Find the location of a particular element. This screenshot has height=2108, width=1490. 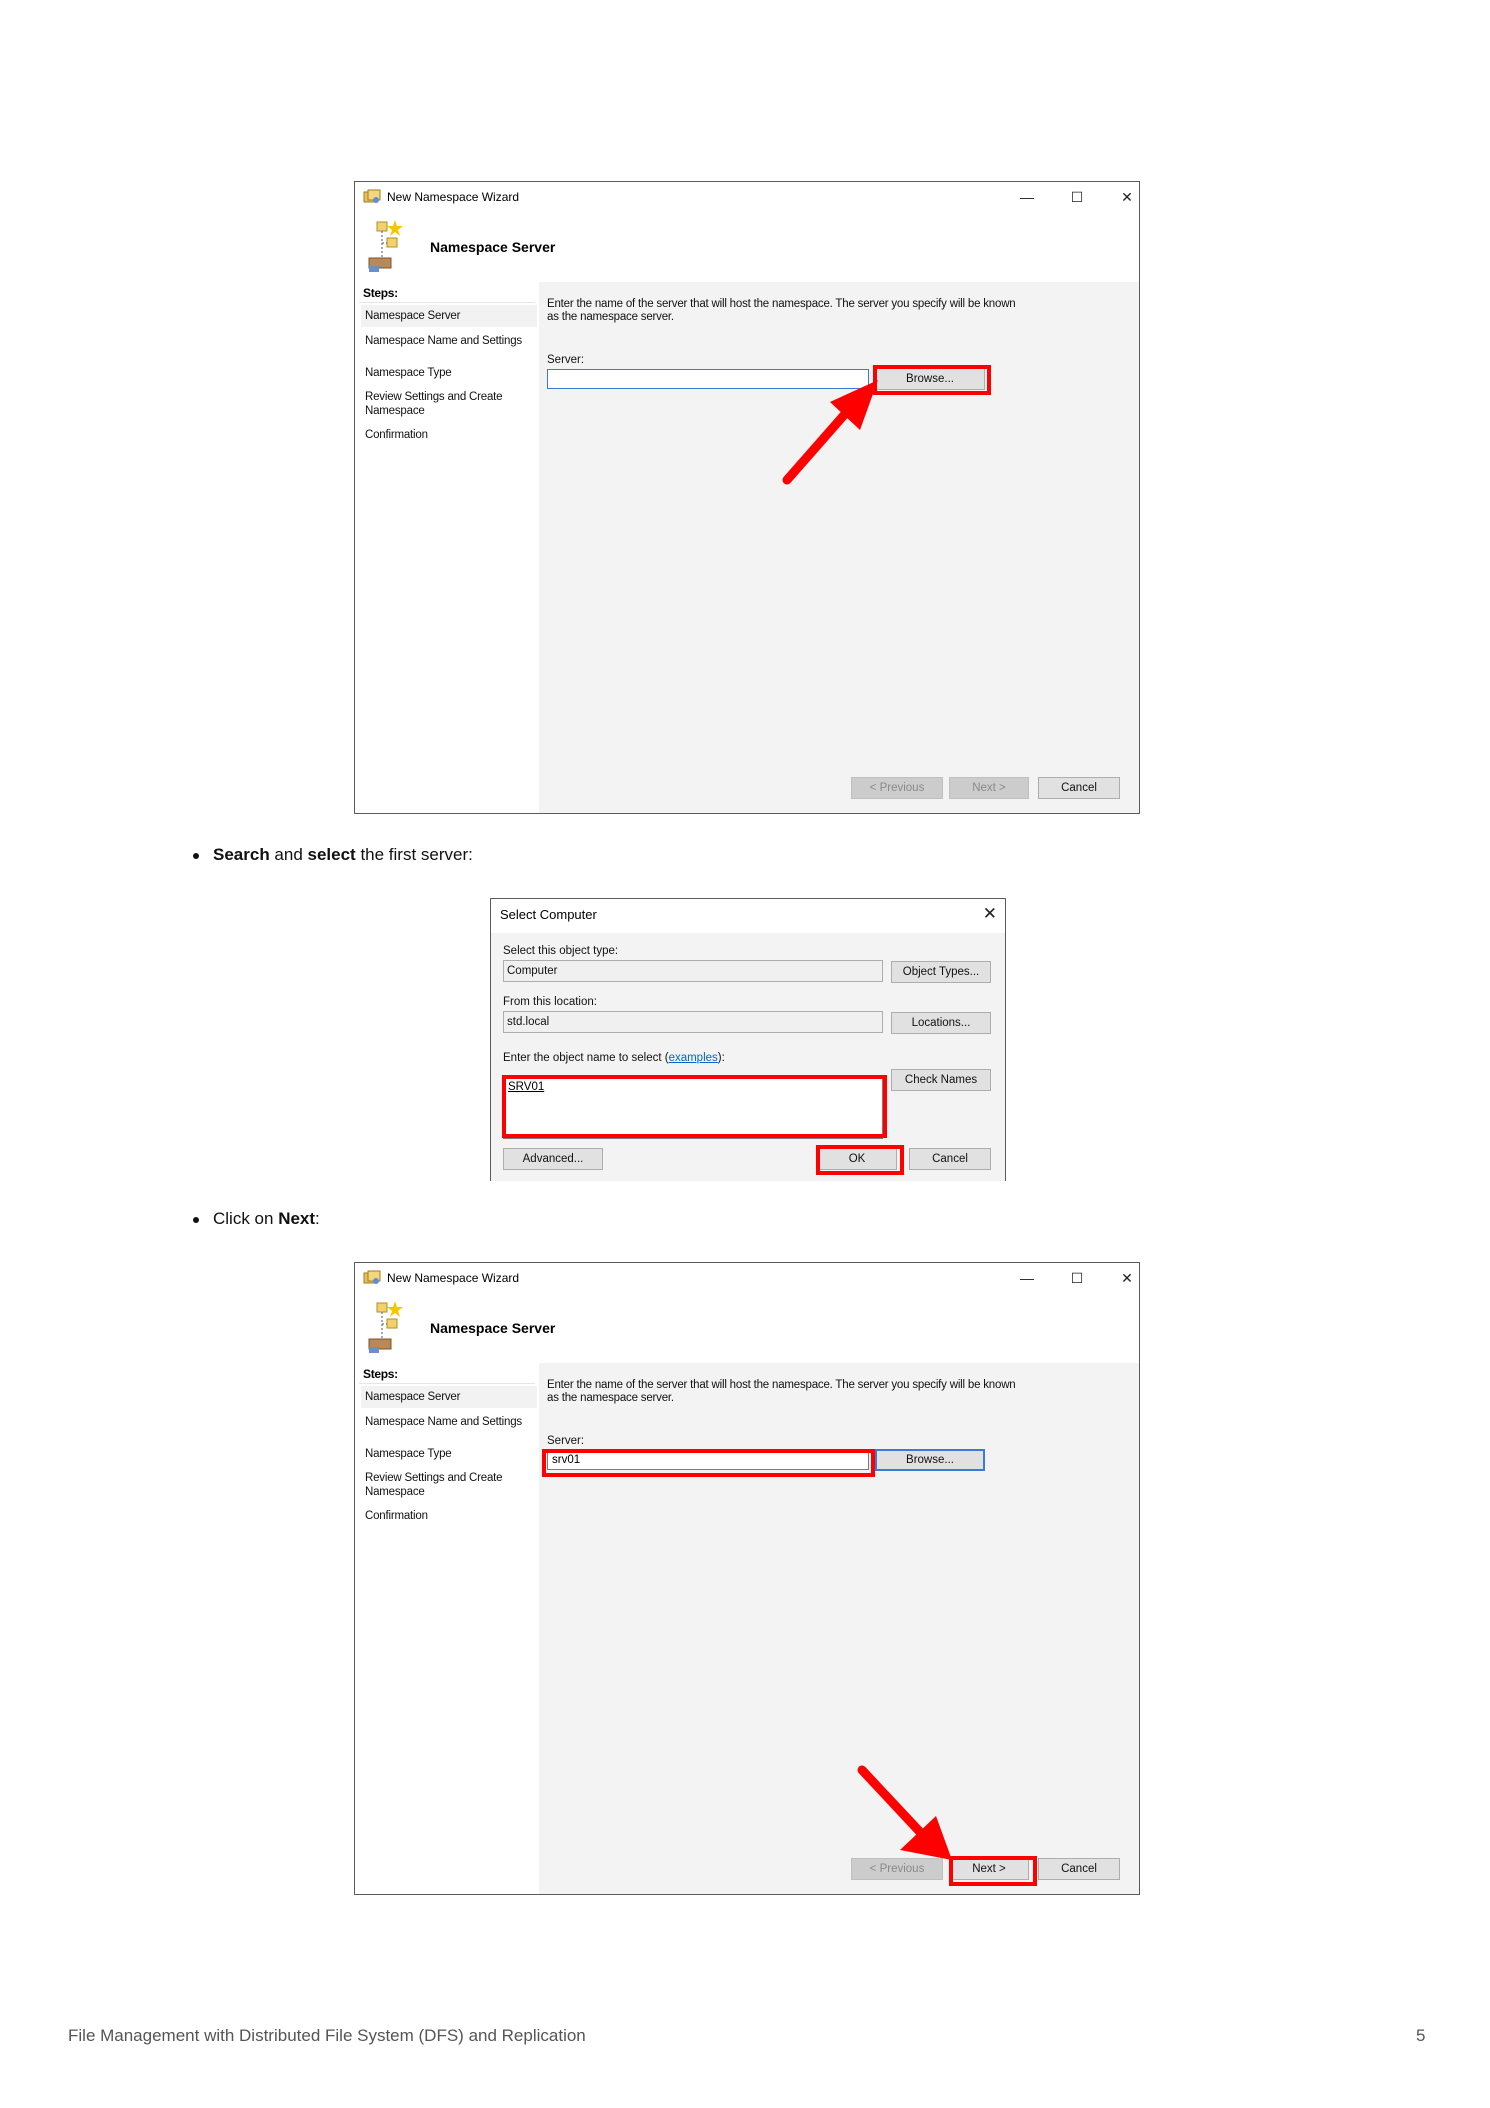

dialog-title: Select Computer is located at coordinates (548, 914).